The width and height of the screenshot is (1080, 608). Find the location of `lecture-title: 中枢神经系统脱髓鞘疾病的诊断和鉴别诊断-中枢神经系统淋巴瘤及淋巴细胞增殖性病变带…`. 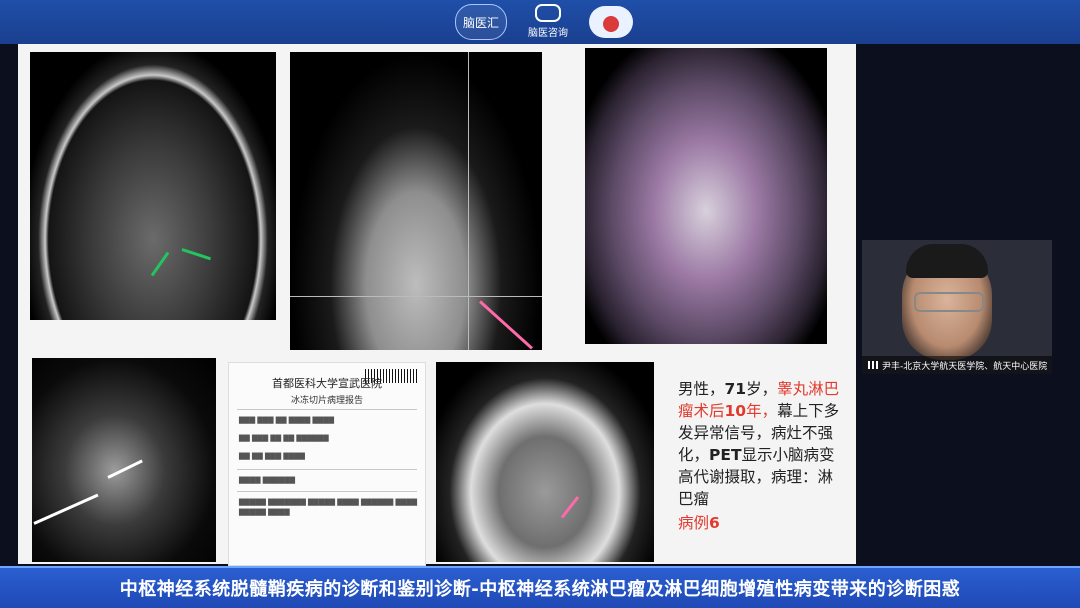

lecture-title: 中枢神经系统脱髓鞘疾病的诊断和鉴别诊断-中枢神经系统淋巴瘤及淋巴细胞增殖性病变带… is located at coordinates (540, 589).